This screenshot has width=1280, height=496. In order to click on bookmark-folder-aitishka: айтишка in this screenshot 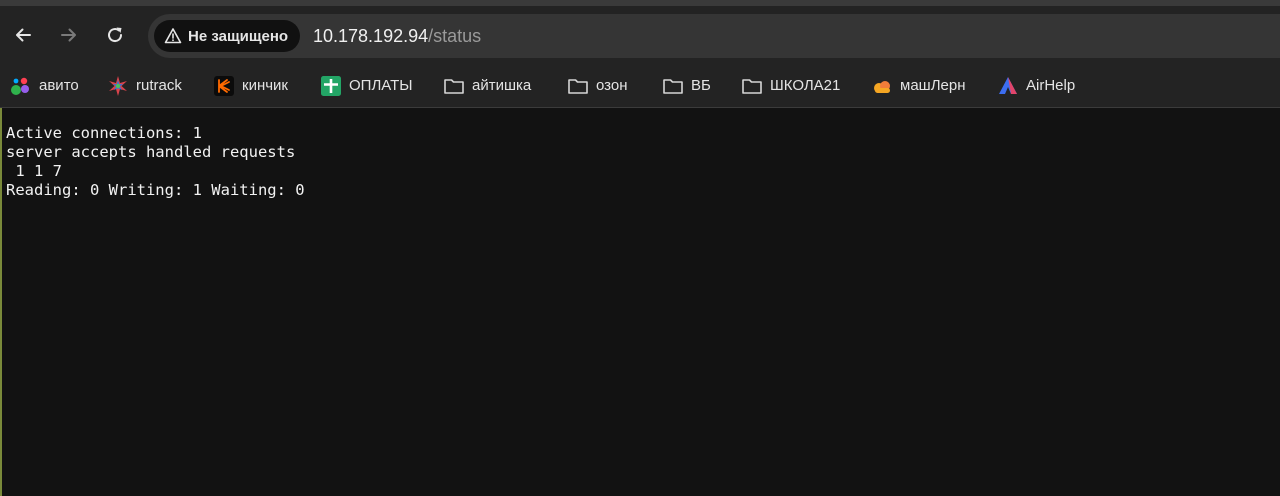, I will do `click(487, 85)`.